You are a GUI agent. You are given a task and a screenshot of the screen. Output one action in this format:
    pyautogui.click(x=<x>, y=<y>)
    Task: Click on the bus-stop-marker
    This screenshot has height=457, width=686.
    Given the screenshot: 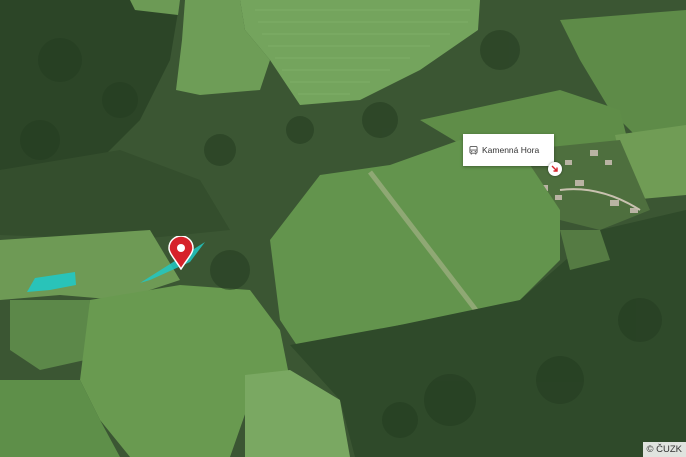 What is the action you would take?
    pyautogui.click(x=555, y=169)
    